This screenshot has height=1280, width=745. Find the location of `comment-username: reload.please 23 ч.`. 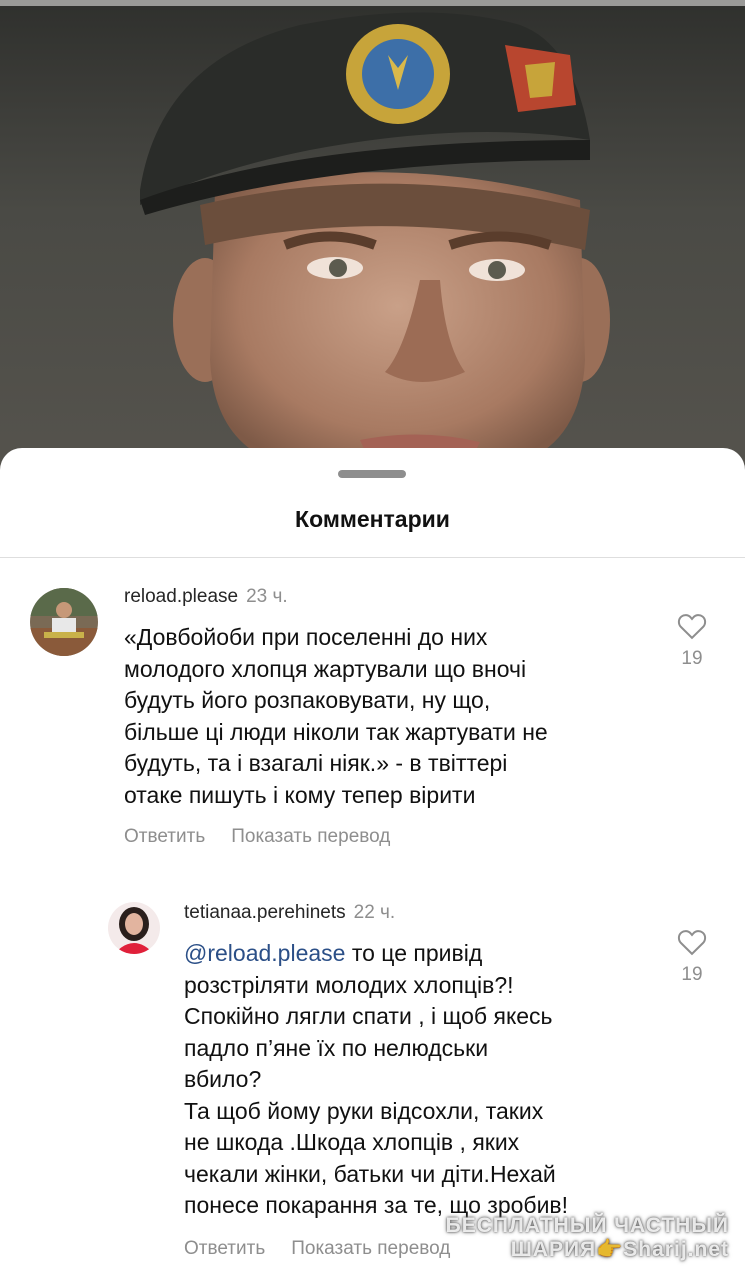

comment-username: reload.please 23 ч. is located at coordinates (206, 597).